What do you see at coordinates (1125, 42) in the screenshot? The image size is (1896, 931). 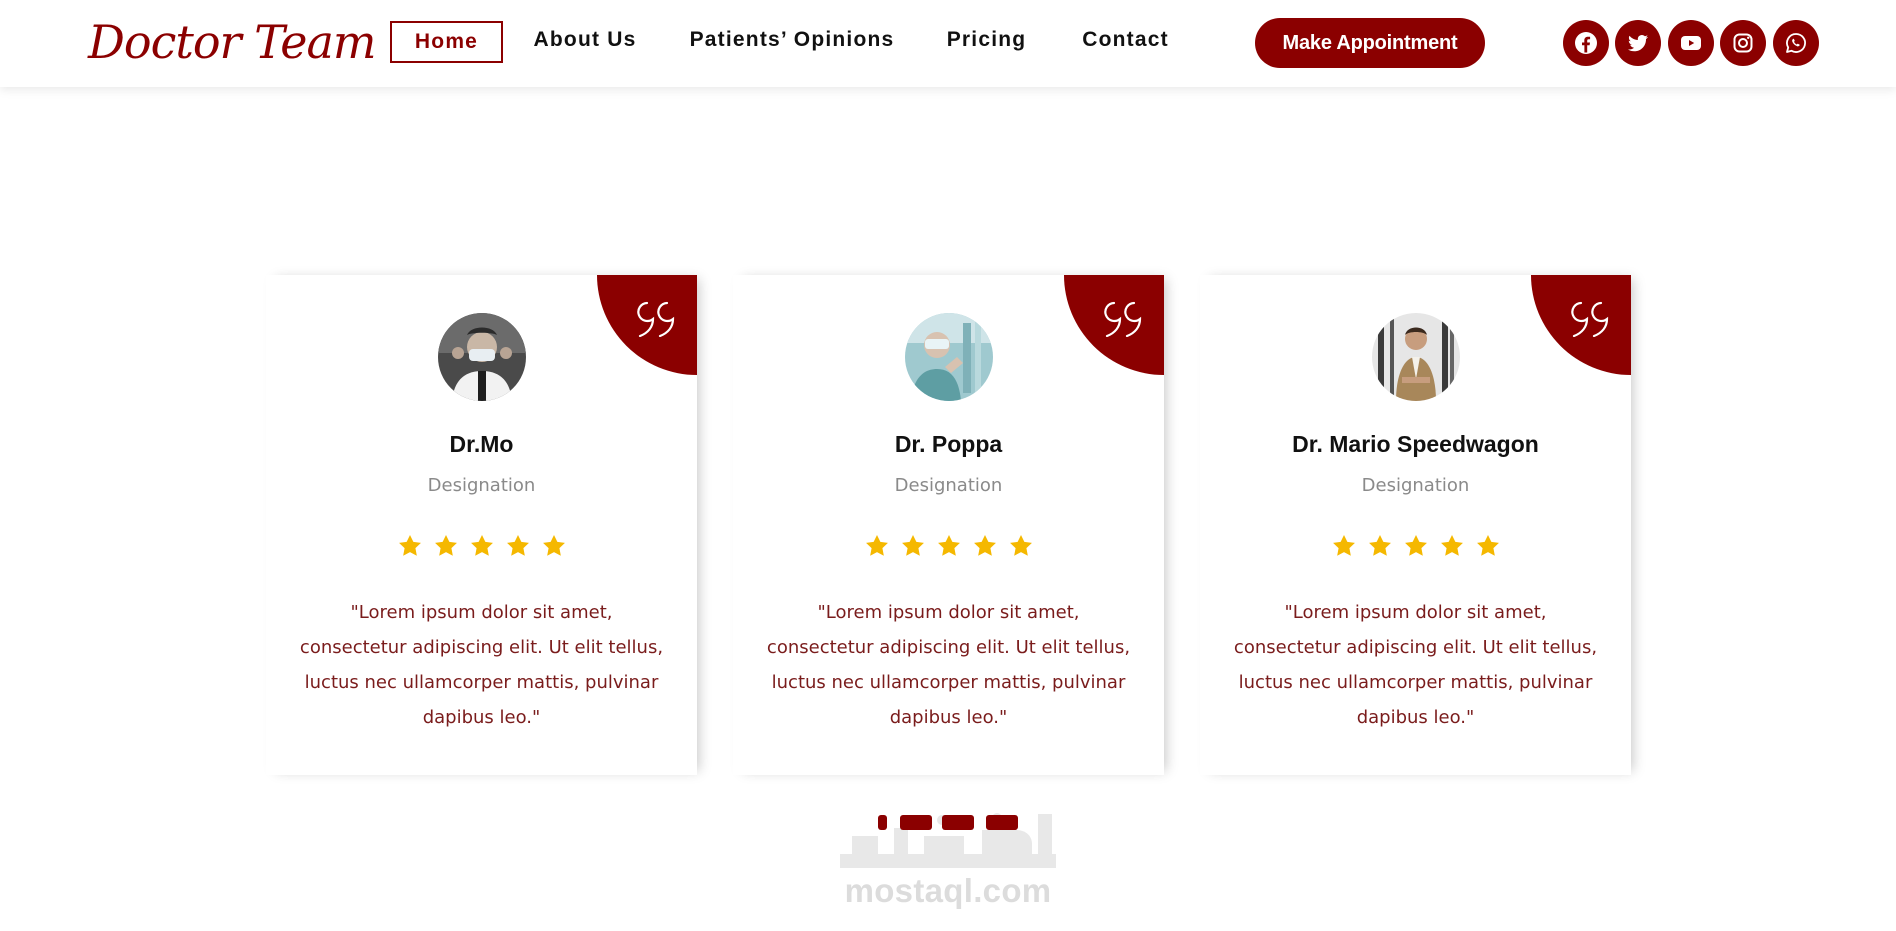 I see `nav-contact: Contact` at bounding box center [1125, 42].